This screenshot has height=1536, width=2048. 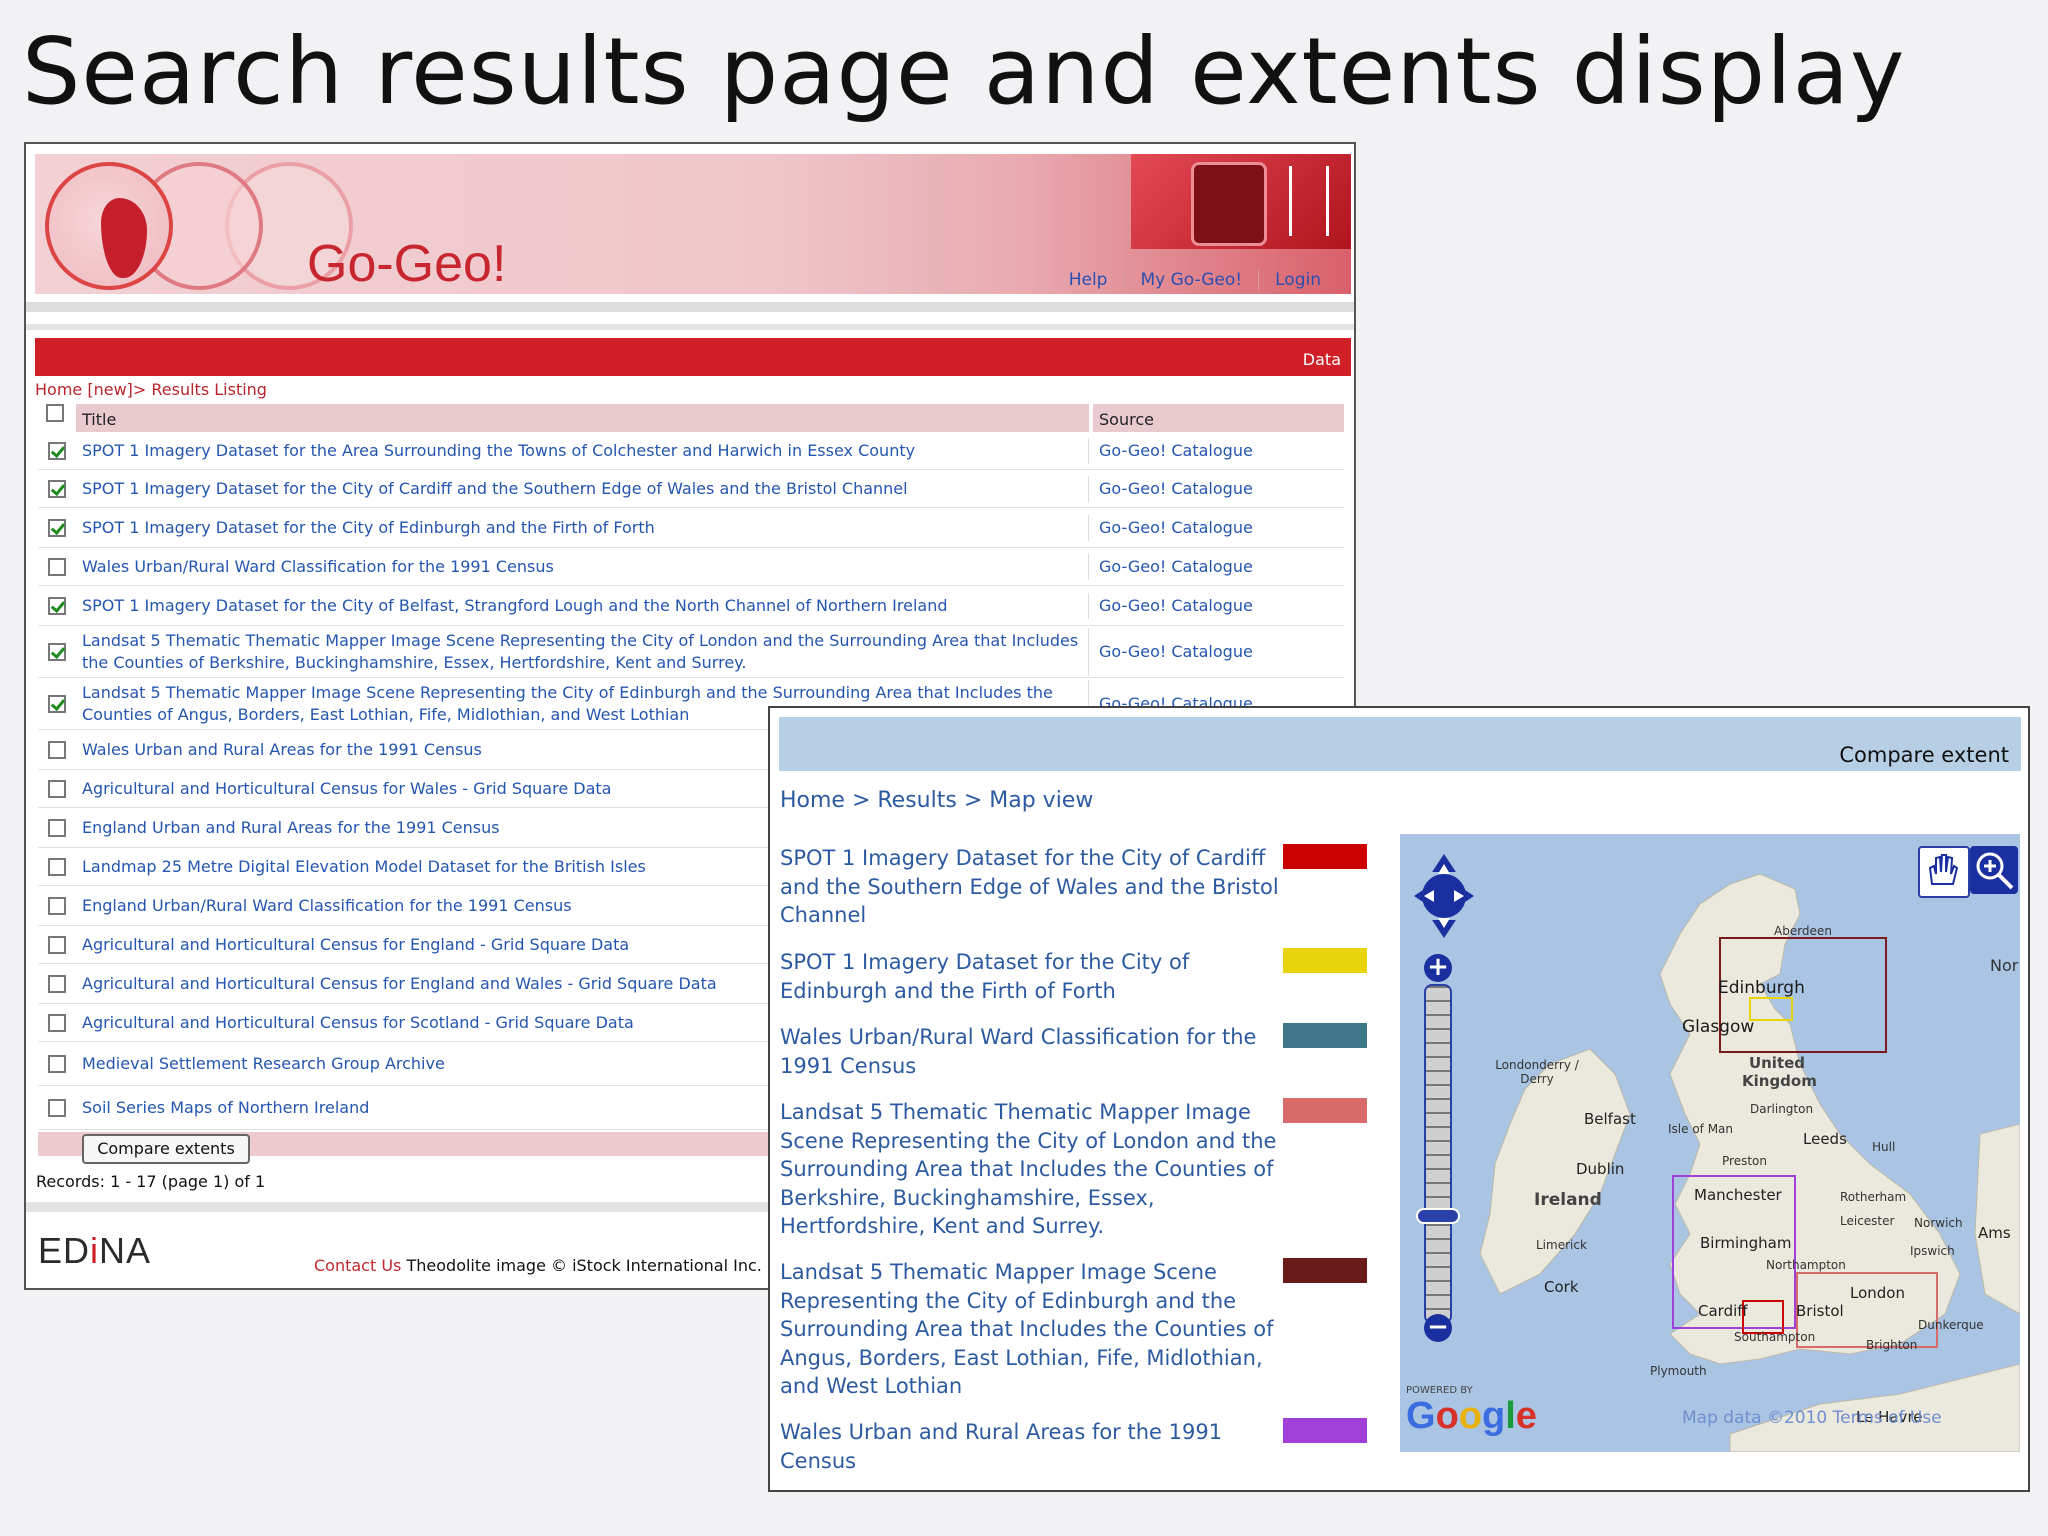 What do you see at coordinates (1806, 1265) in the screenshot?
I see `map-label: Northampton` at bounding box center [1806, 1265].